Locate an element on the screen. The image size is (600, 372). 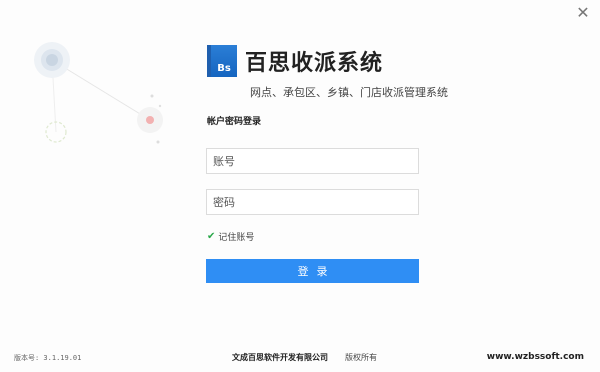
account-input is located at coordinates (312, 161).